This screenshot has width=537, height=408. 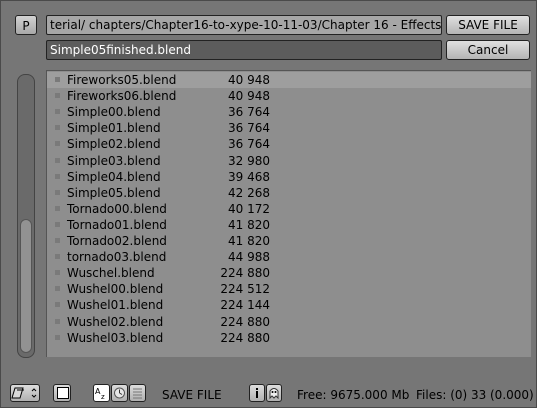 I want to click on square-icon, so click(x=63, y=393).